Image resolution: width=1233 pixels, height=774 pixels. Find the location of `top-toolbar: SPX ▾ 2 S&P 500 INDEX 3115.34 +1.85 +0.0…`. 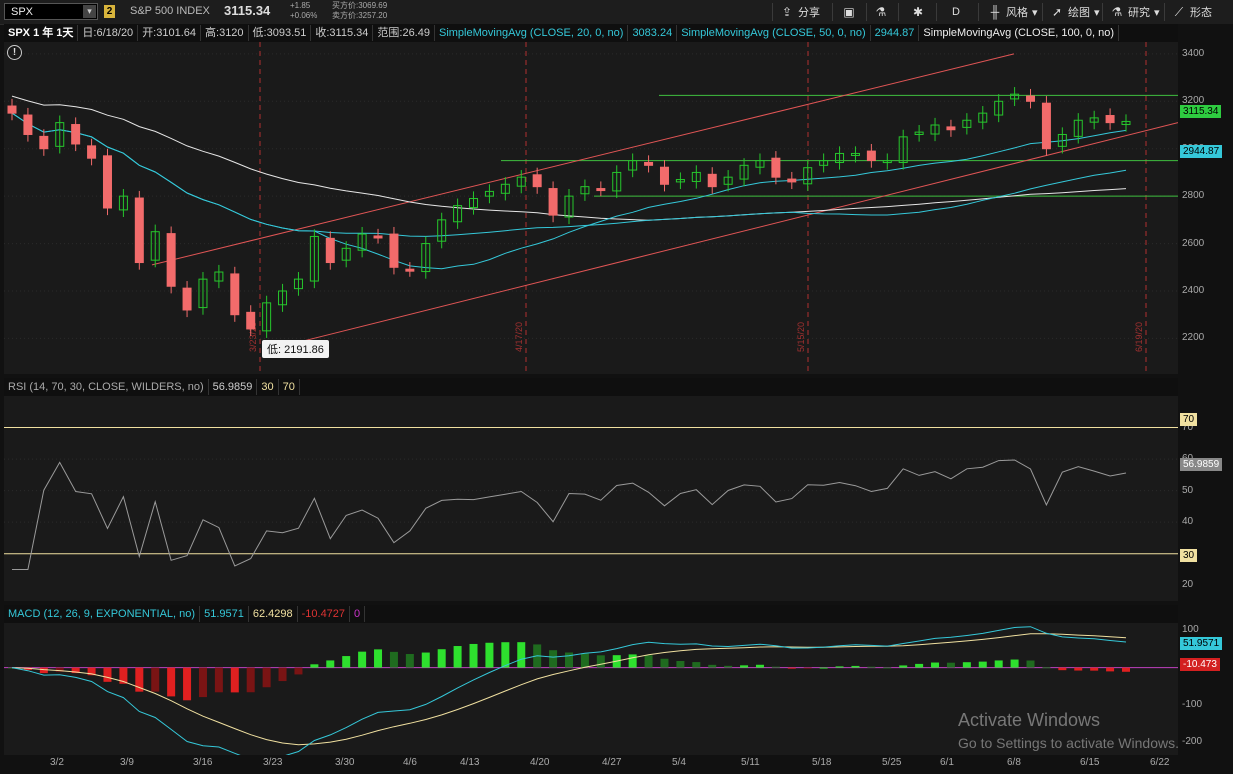

top-toolbar: SPX ▾ 2 S&P 500 INDEX 3115.34 +1.85 +0.0… is located at coordinates (616, 12).